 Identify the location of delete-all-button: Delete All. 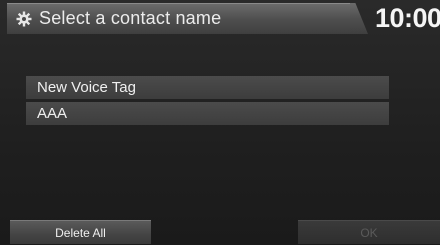
(80, 232).